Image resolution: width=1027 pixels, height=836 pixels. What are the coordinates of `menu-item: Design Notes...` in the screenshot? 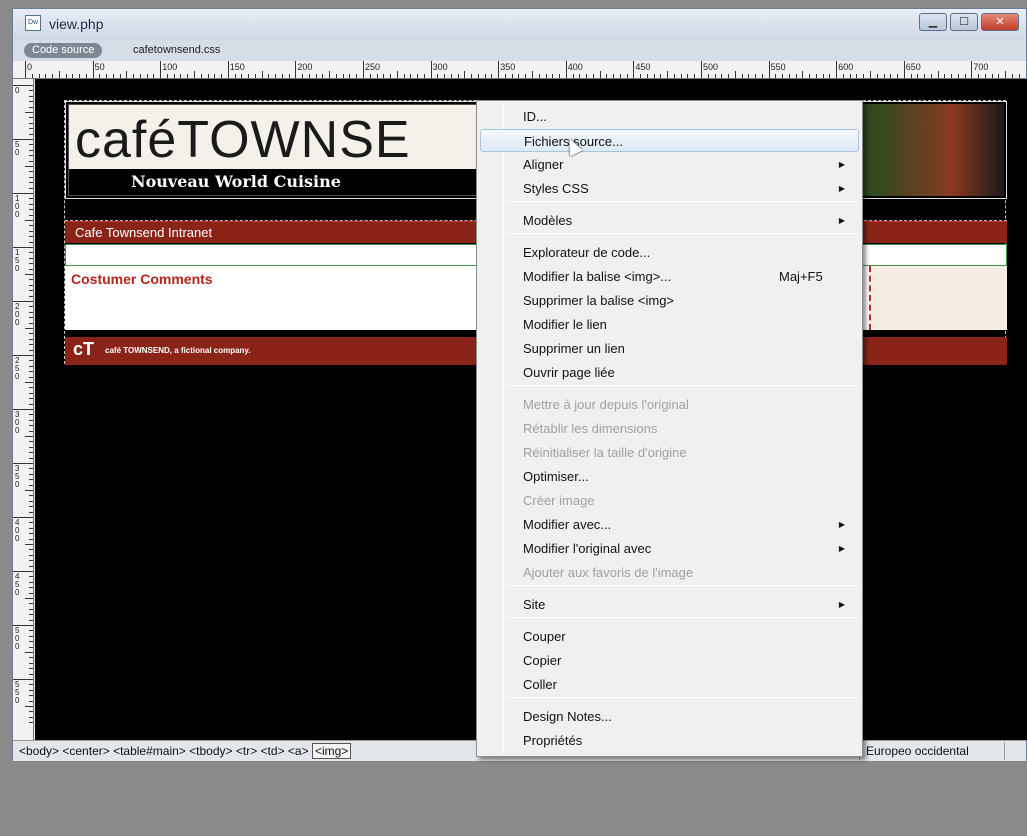 It's located at (669, 716).